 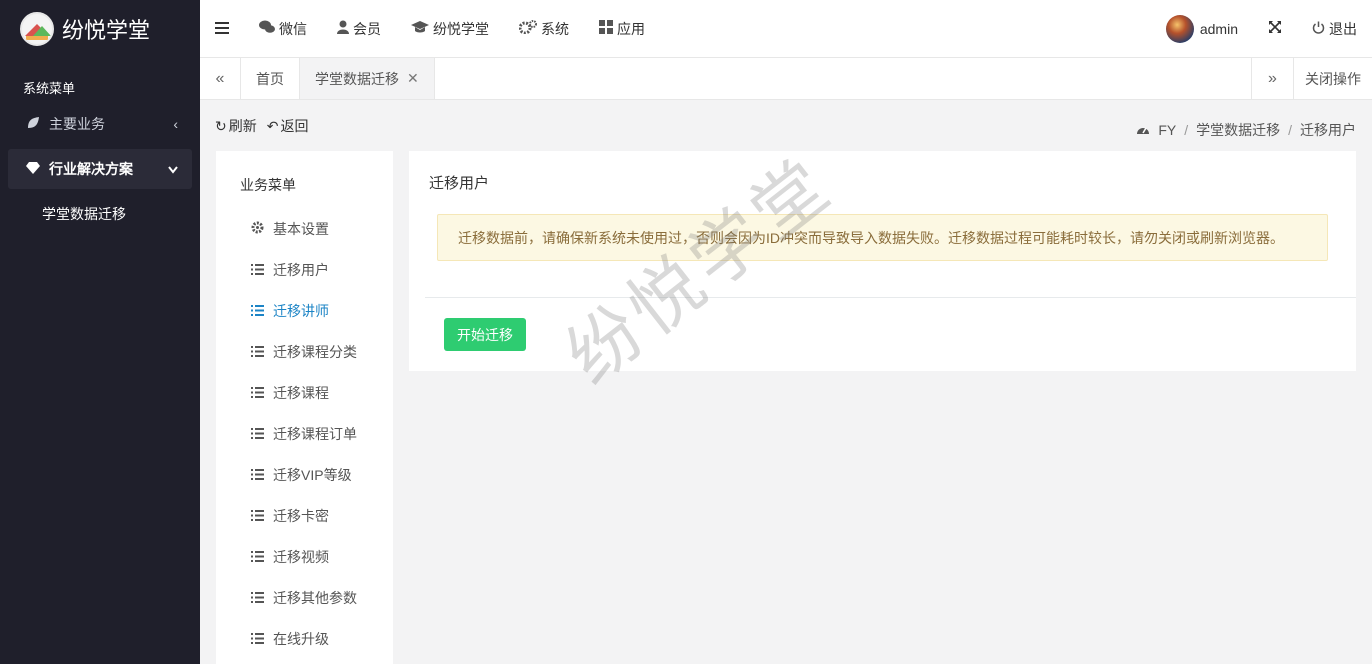 What do you see at coordinates (420, 28) in the screenshot?
I see `graduation-cap-icon` at bounding box center [420, 28].